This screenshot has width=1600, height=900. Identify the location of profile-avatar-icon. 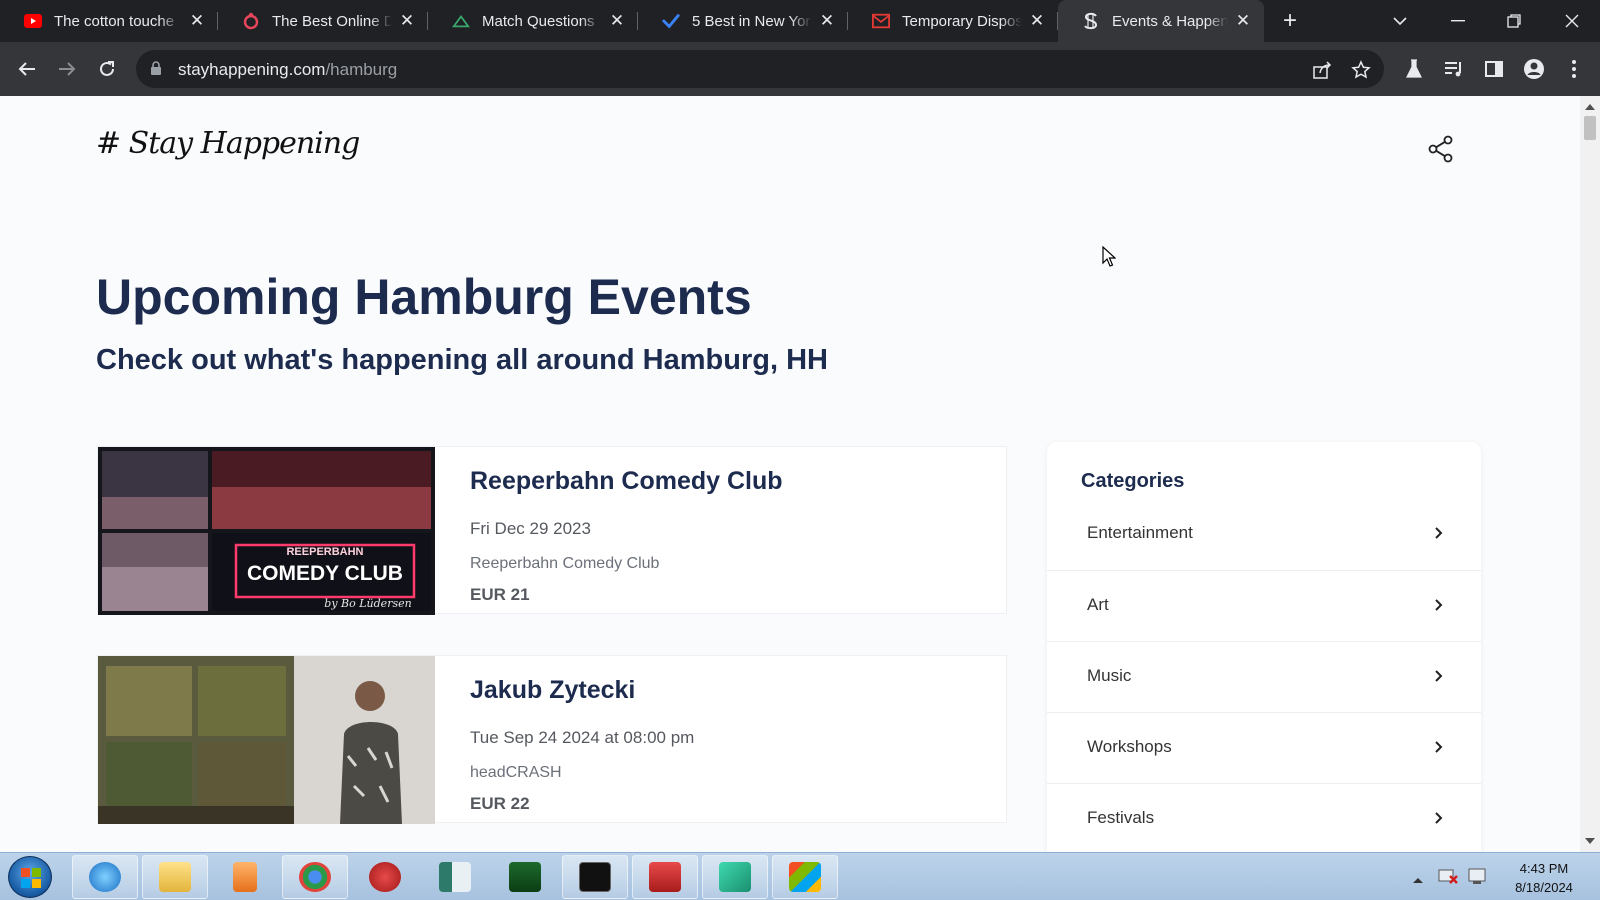
(1534, 69).